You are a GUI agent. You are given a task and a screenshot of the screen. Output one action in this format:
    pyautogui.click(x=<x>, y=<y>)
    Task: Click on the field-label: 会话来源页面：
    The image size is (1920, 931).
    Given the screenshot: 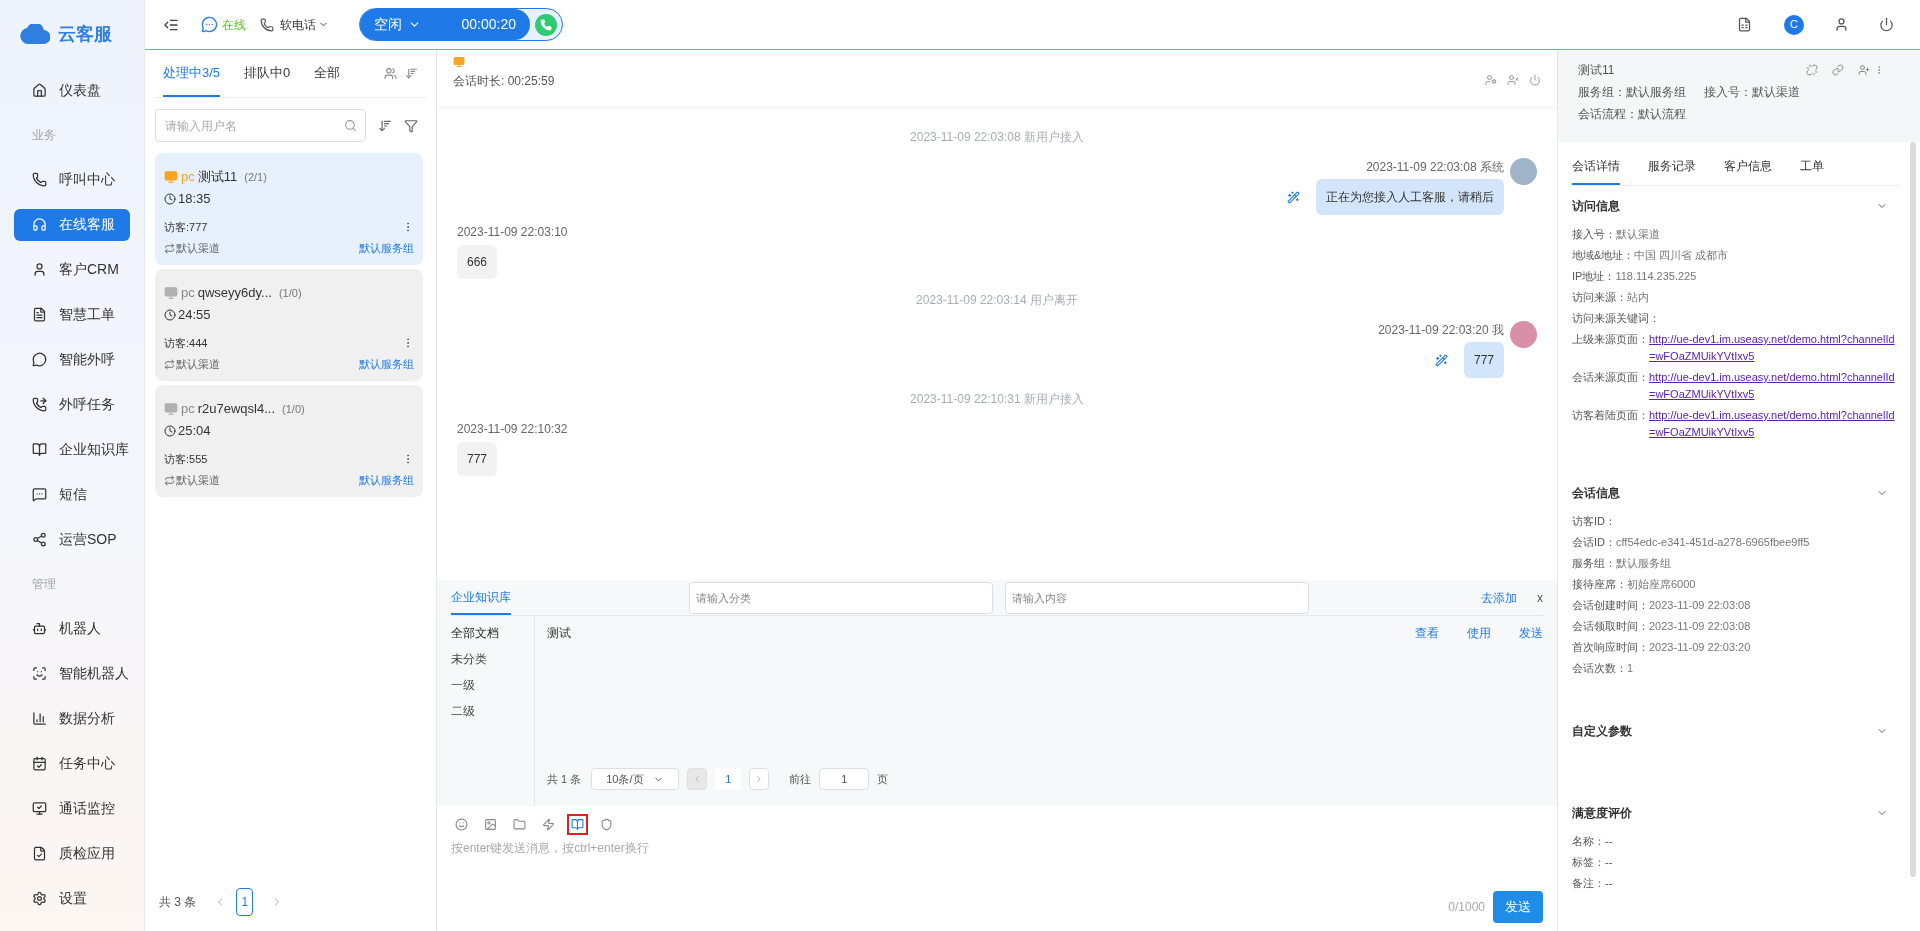 What is the action you would take?
    pyautogui.click(x=1610, y=377)
    